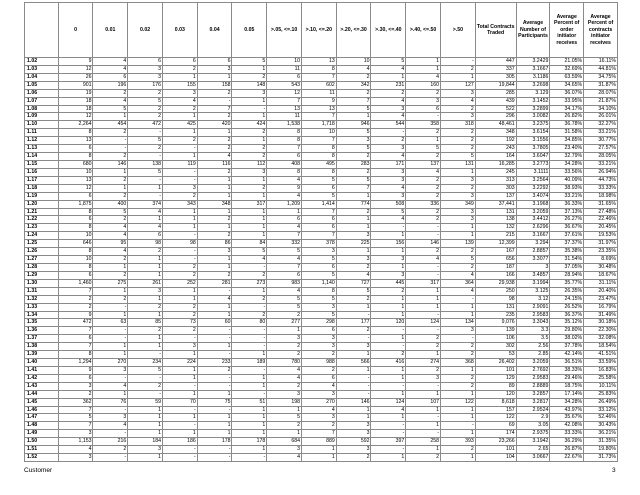 Image resolution: width=640 pixels, height=495 pixels. I want to click on table-cell: 408, so click(284, 164).